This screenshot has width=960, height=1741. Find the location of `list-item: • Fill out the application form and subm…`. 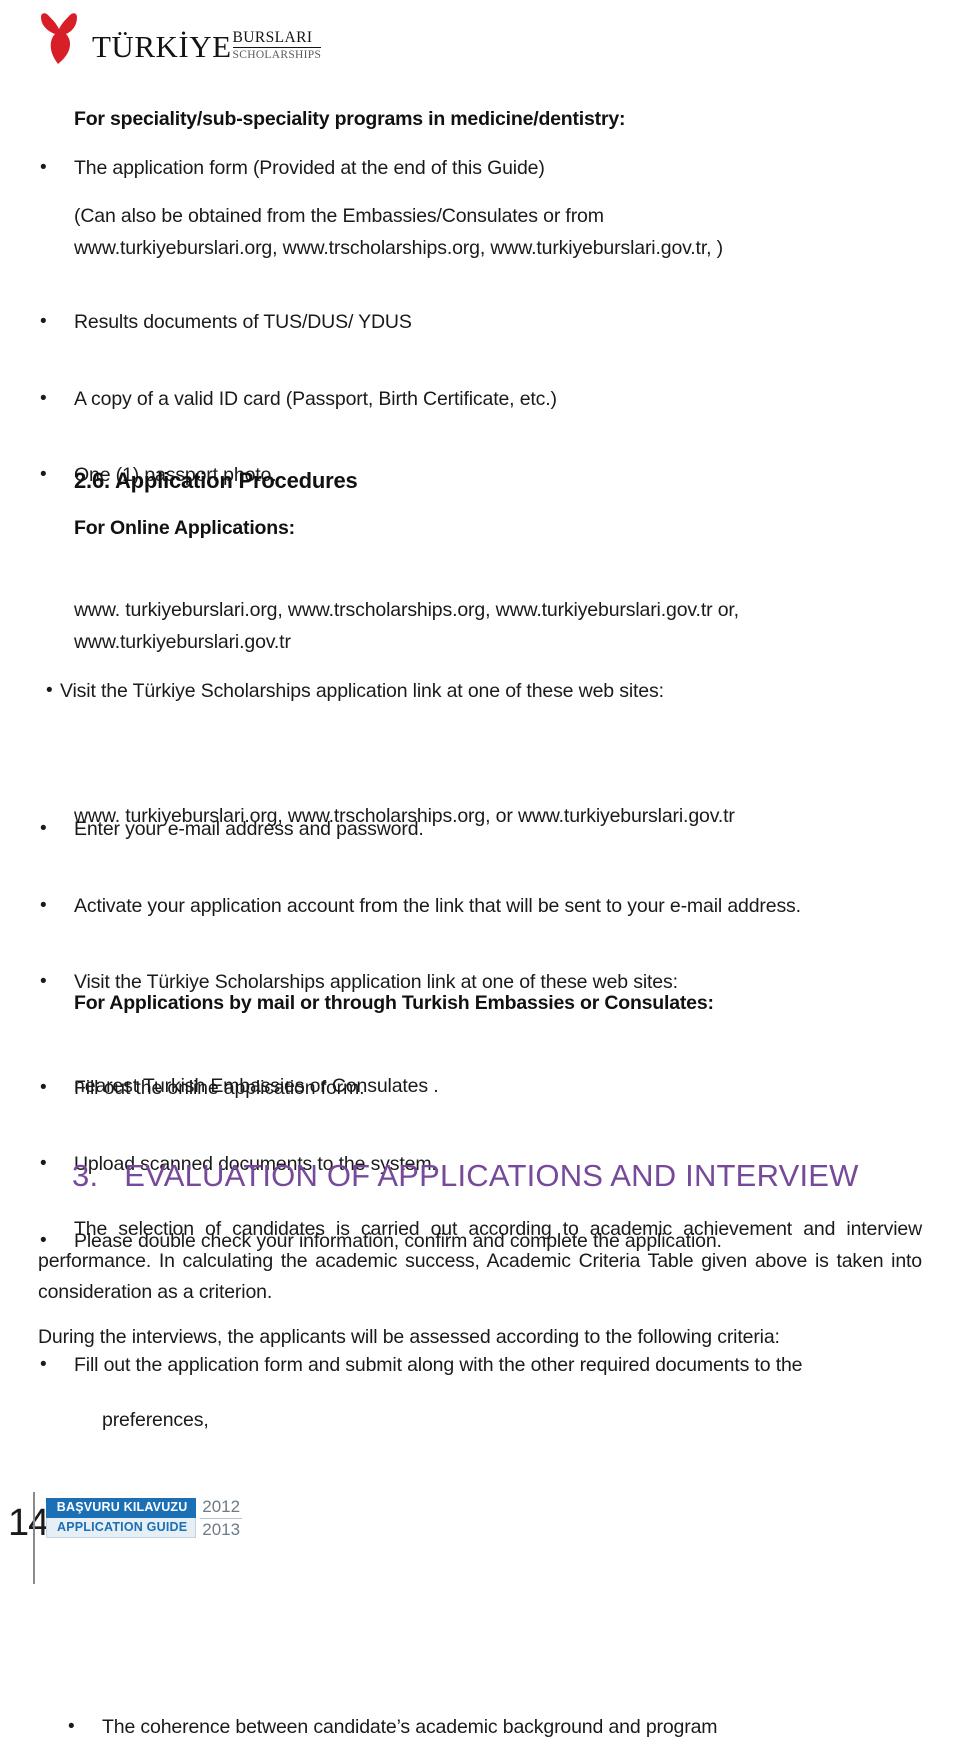

list-item: • Fill out the application form and subm… is located at coordinates (499, 1365).